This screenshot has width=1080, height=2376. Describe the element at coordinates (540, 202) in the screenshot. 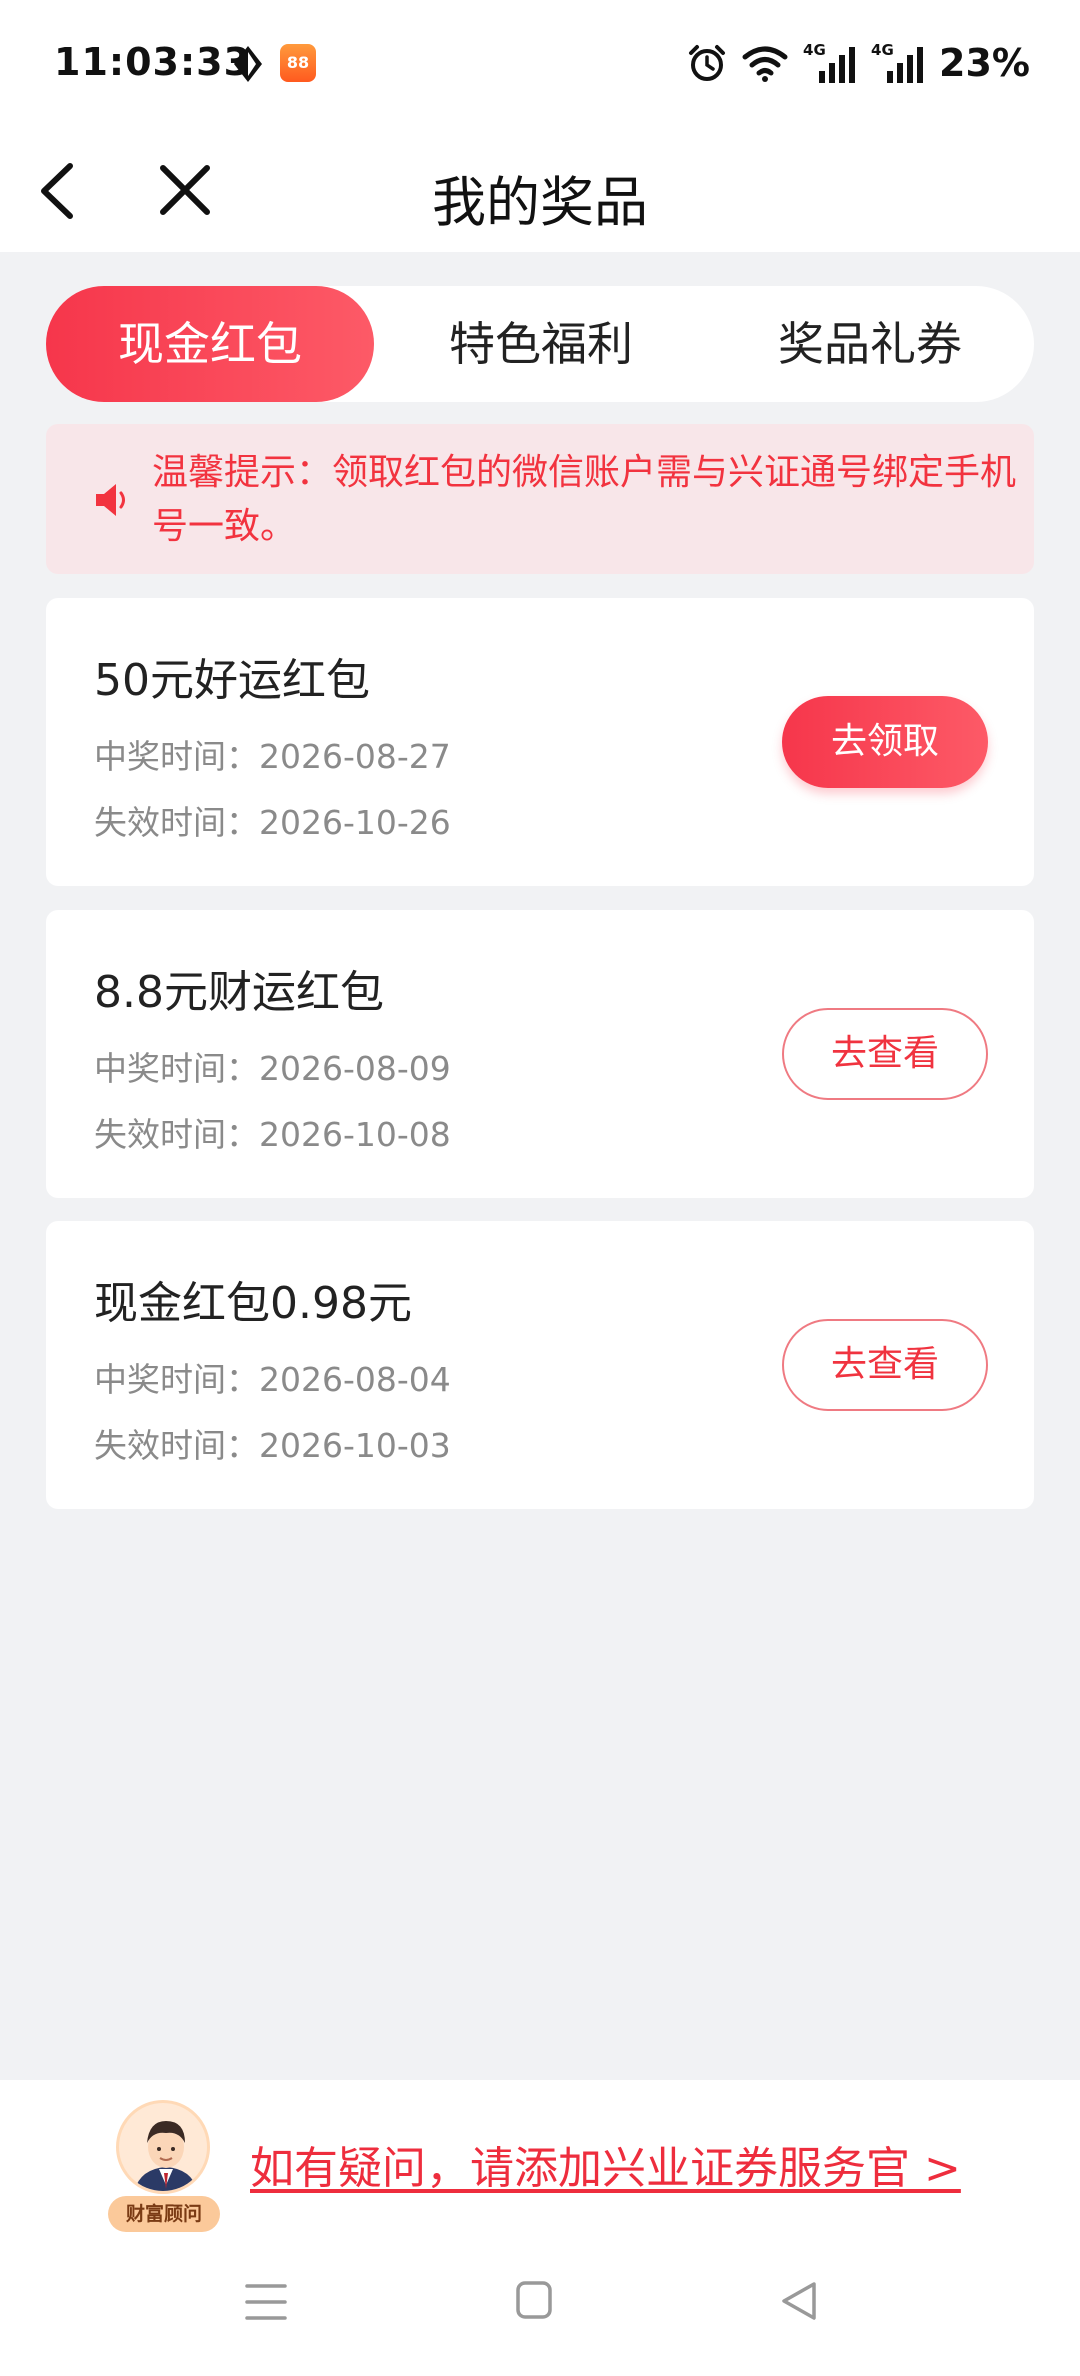

I see `page-title: 我的奖品` at that location.